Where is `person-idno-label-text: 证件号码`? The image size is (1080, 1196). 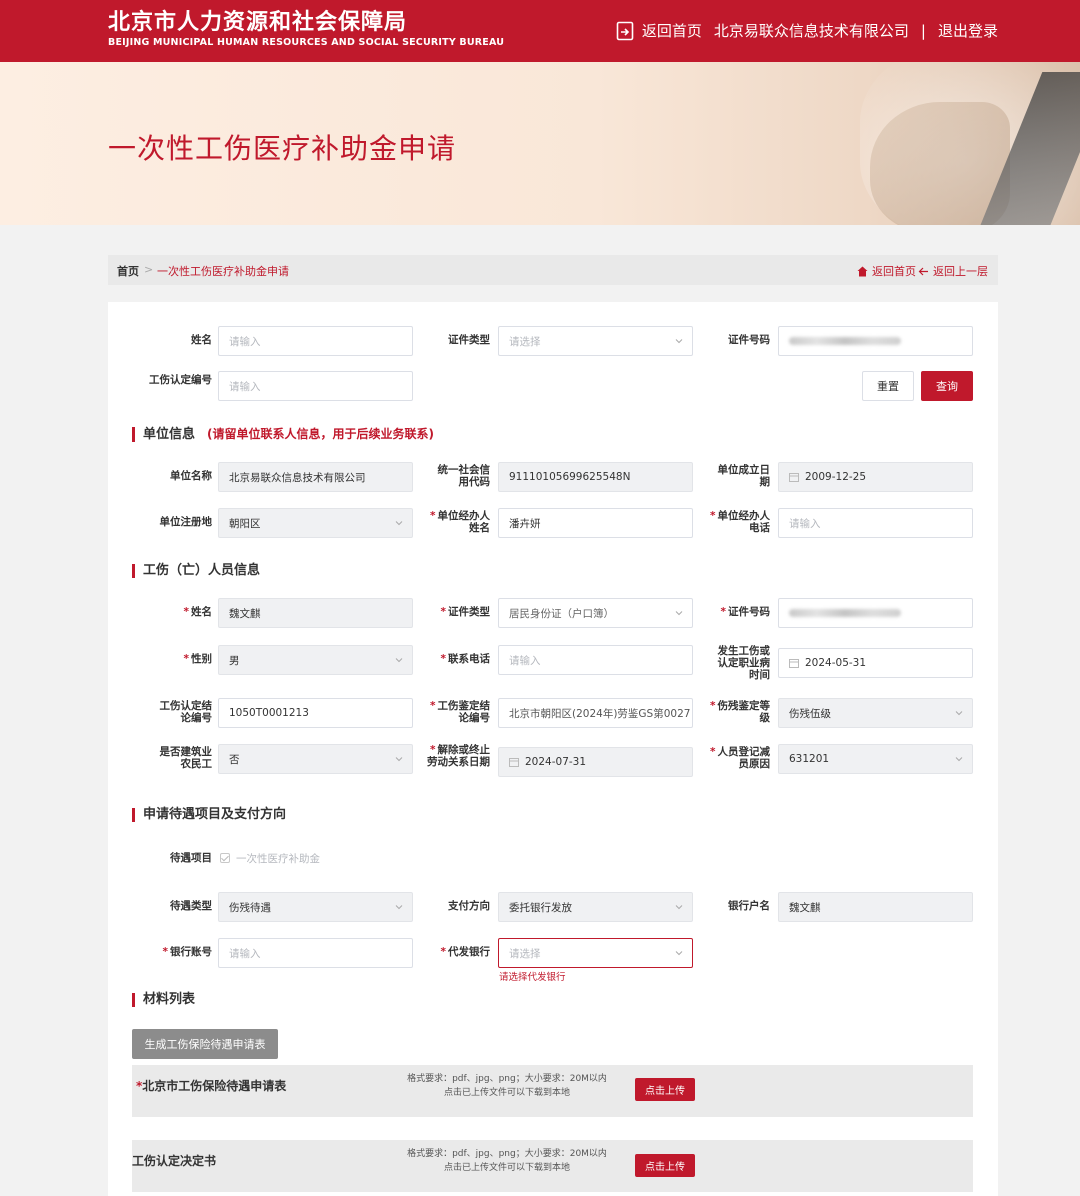 person-idno-label-text: 证件号码 is located at coordinates (749, 612).